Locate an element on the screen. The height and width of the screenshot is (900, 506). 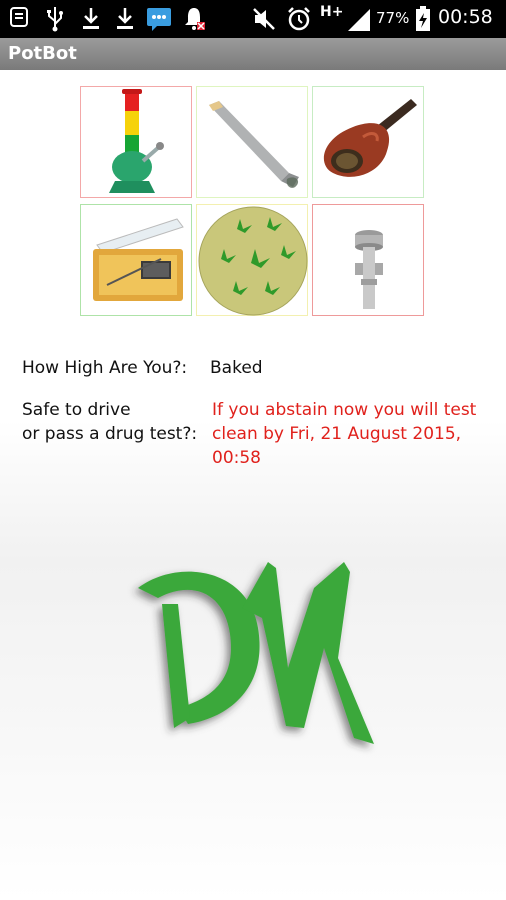
alarm-muted-bell-icon is located at coordinates (195, 19).